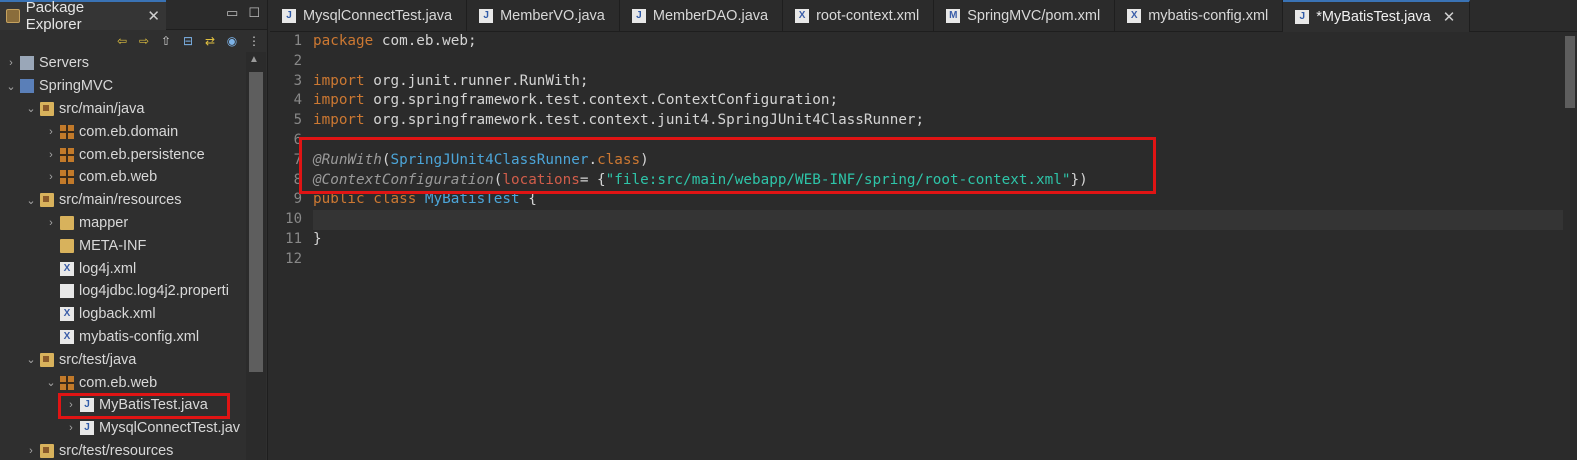 The image size is (1577, 460). What do you see at coordinates (123, 177) in the screenshot?
I see `tree-item: › com.eb.web` at bounding box center [123, 177].